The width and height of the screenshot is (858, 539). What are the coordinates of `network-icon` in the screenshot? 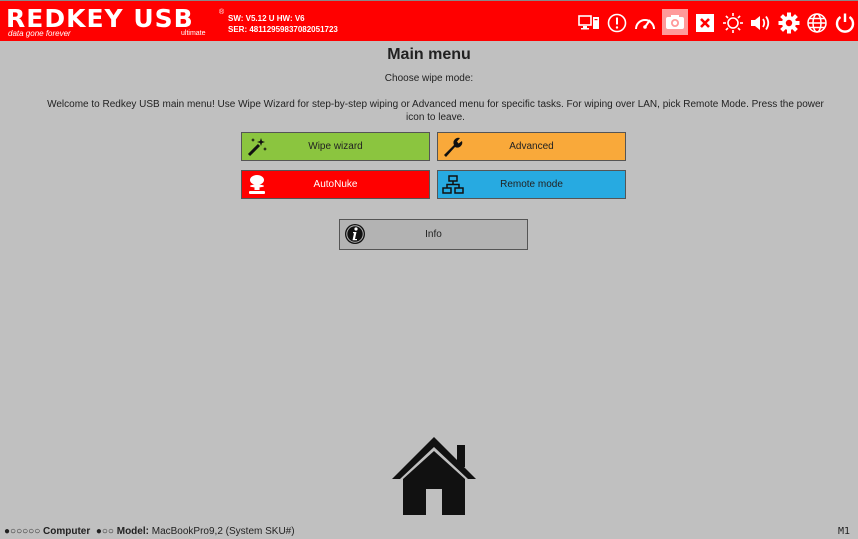 It's located at (453, 185).